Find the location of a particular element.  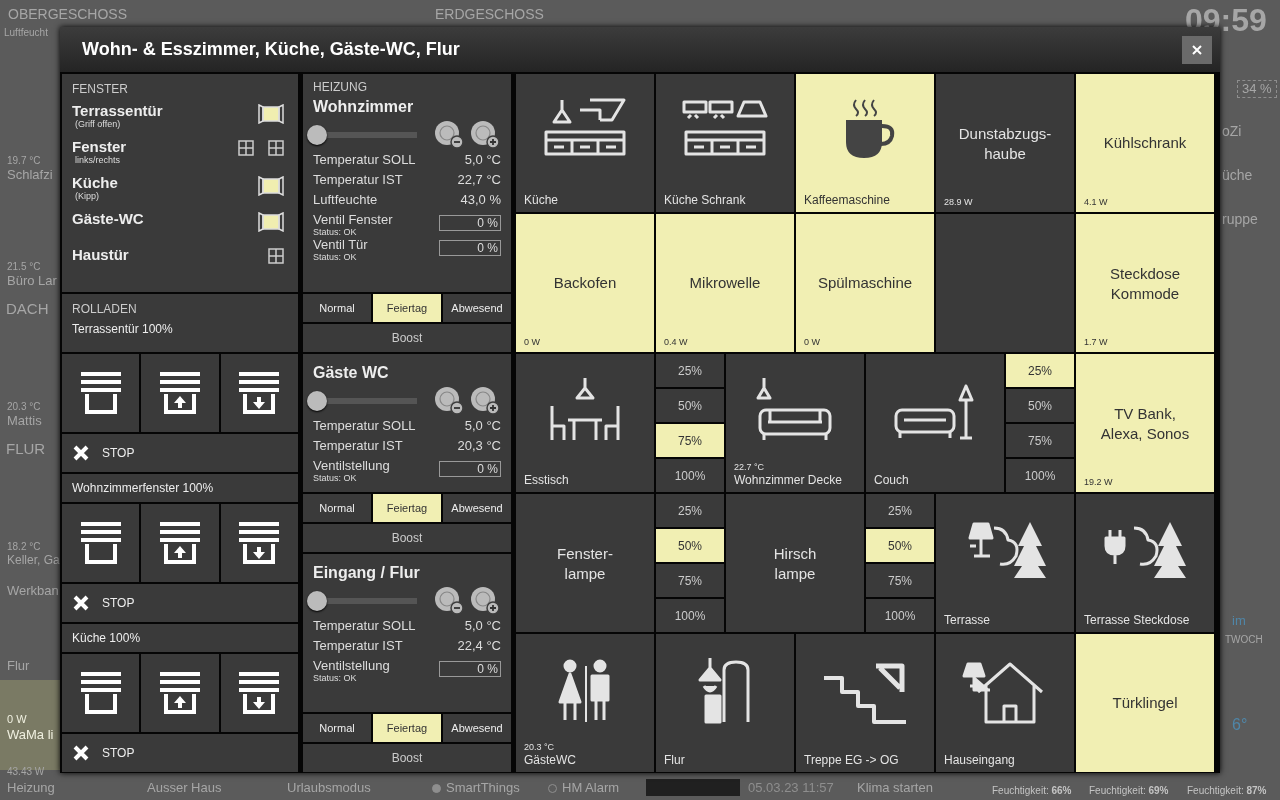

background-label: 19.7 °C is located at coordinates (24, 160).